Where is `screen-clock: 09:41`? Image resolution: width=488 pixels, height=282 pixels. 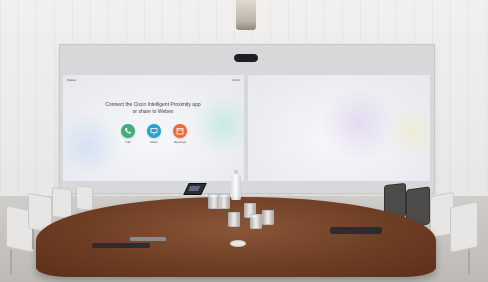 screen-clock: 09:41 is located at coordinates (236, 80).